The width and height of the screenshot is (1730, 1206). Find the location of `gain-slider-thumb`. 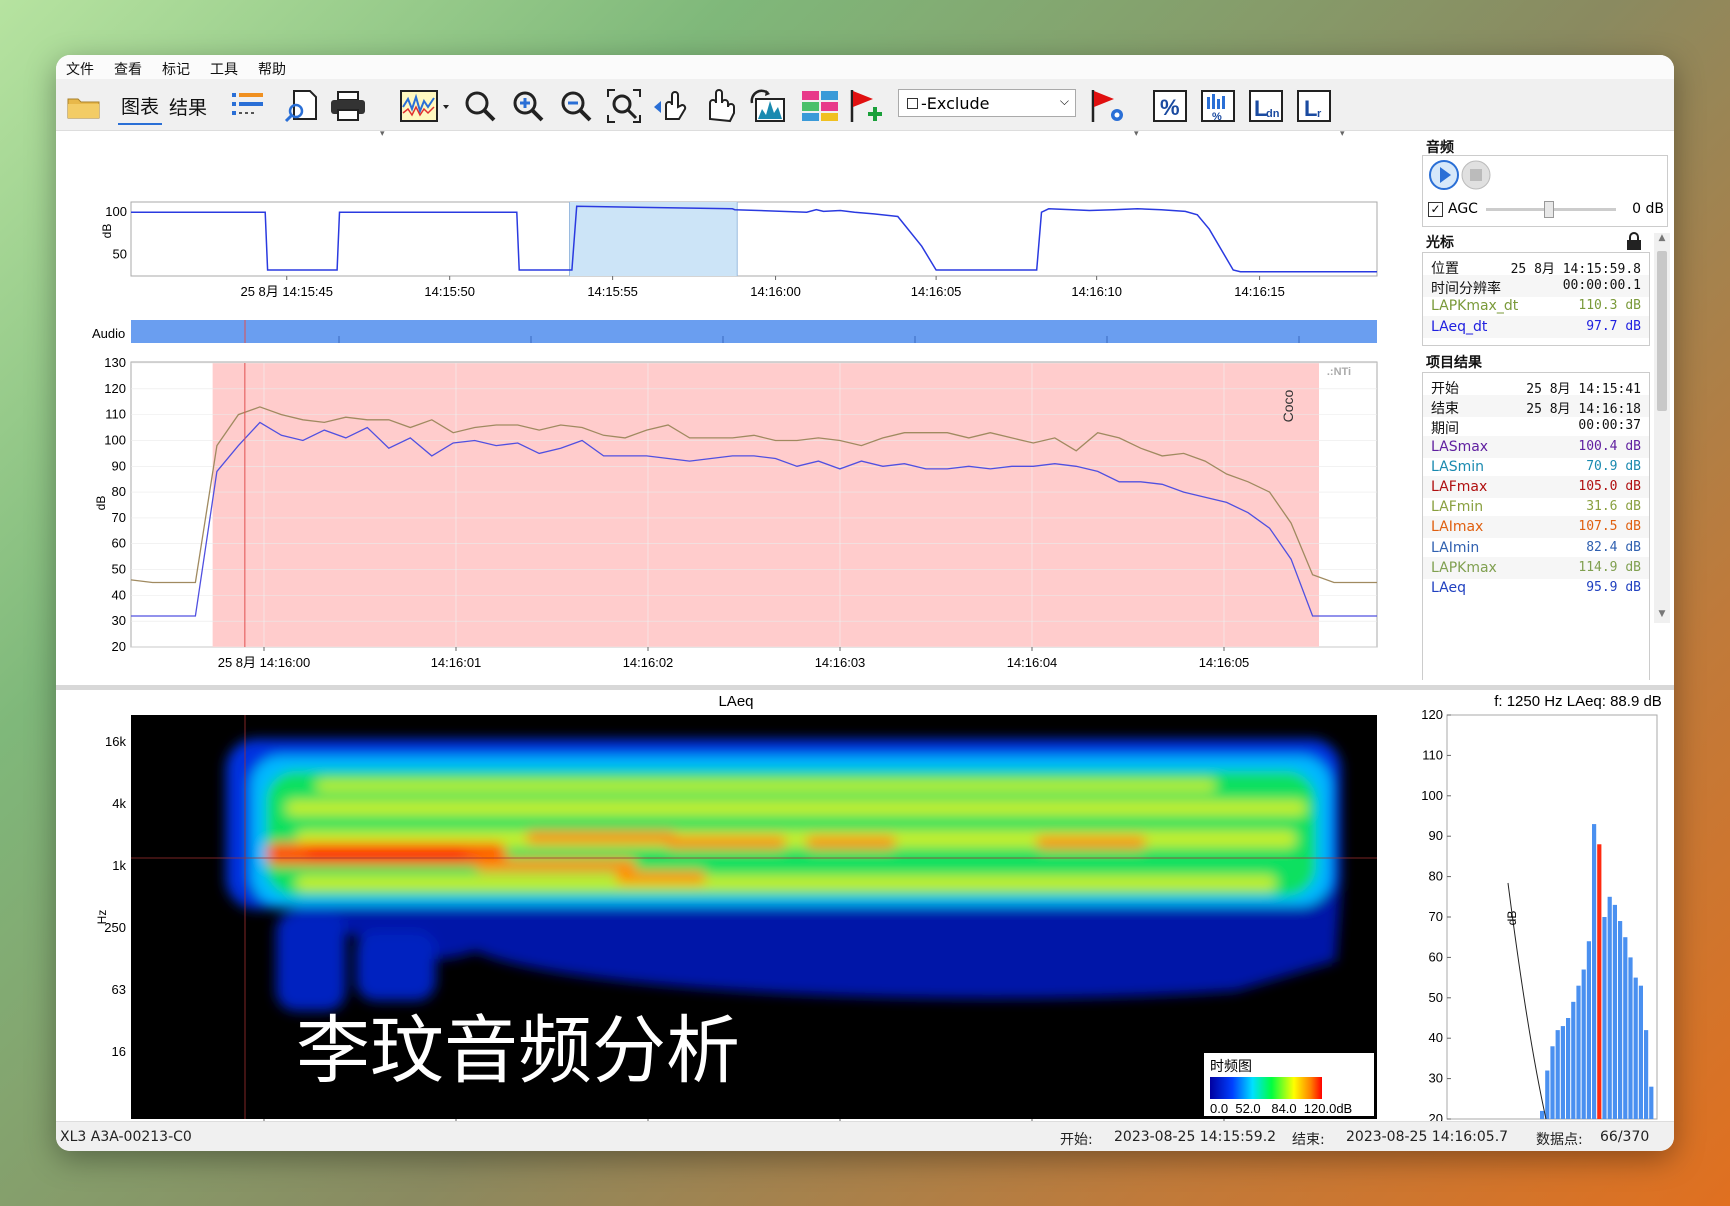

gain-slider-thumb is located at coordinates (1549, 209).